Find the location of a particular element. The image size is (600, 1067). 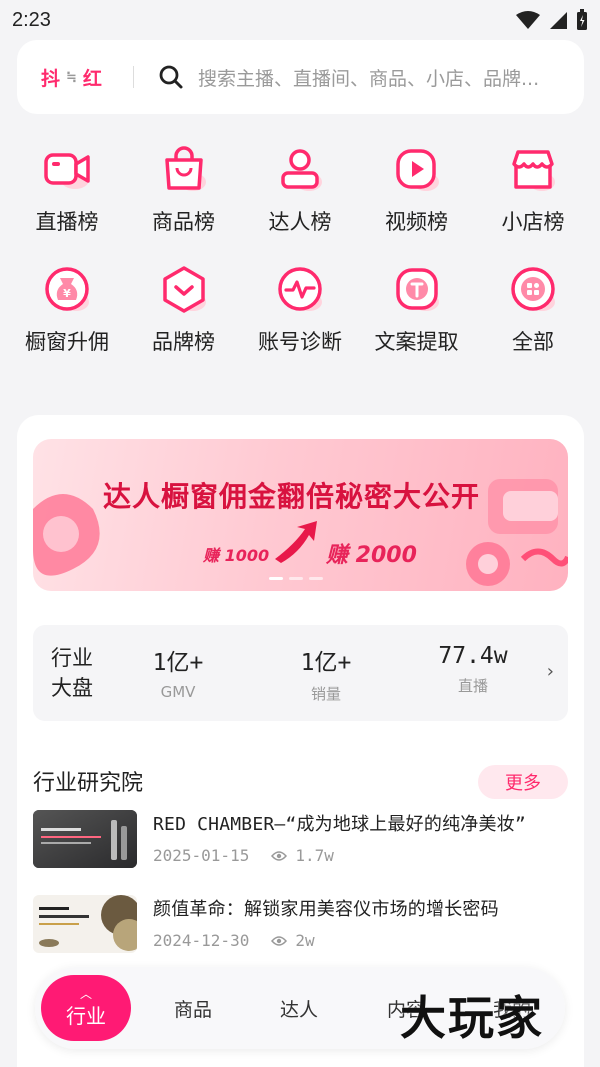

text-t-icon is located at coordinates (417, 289).